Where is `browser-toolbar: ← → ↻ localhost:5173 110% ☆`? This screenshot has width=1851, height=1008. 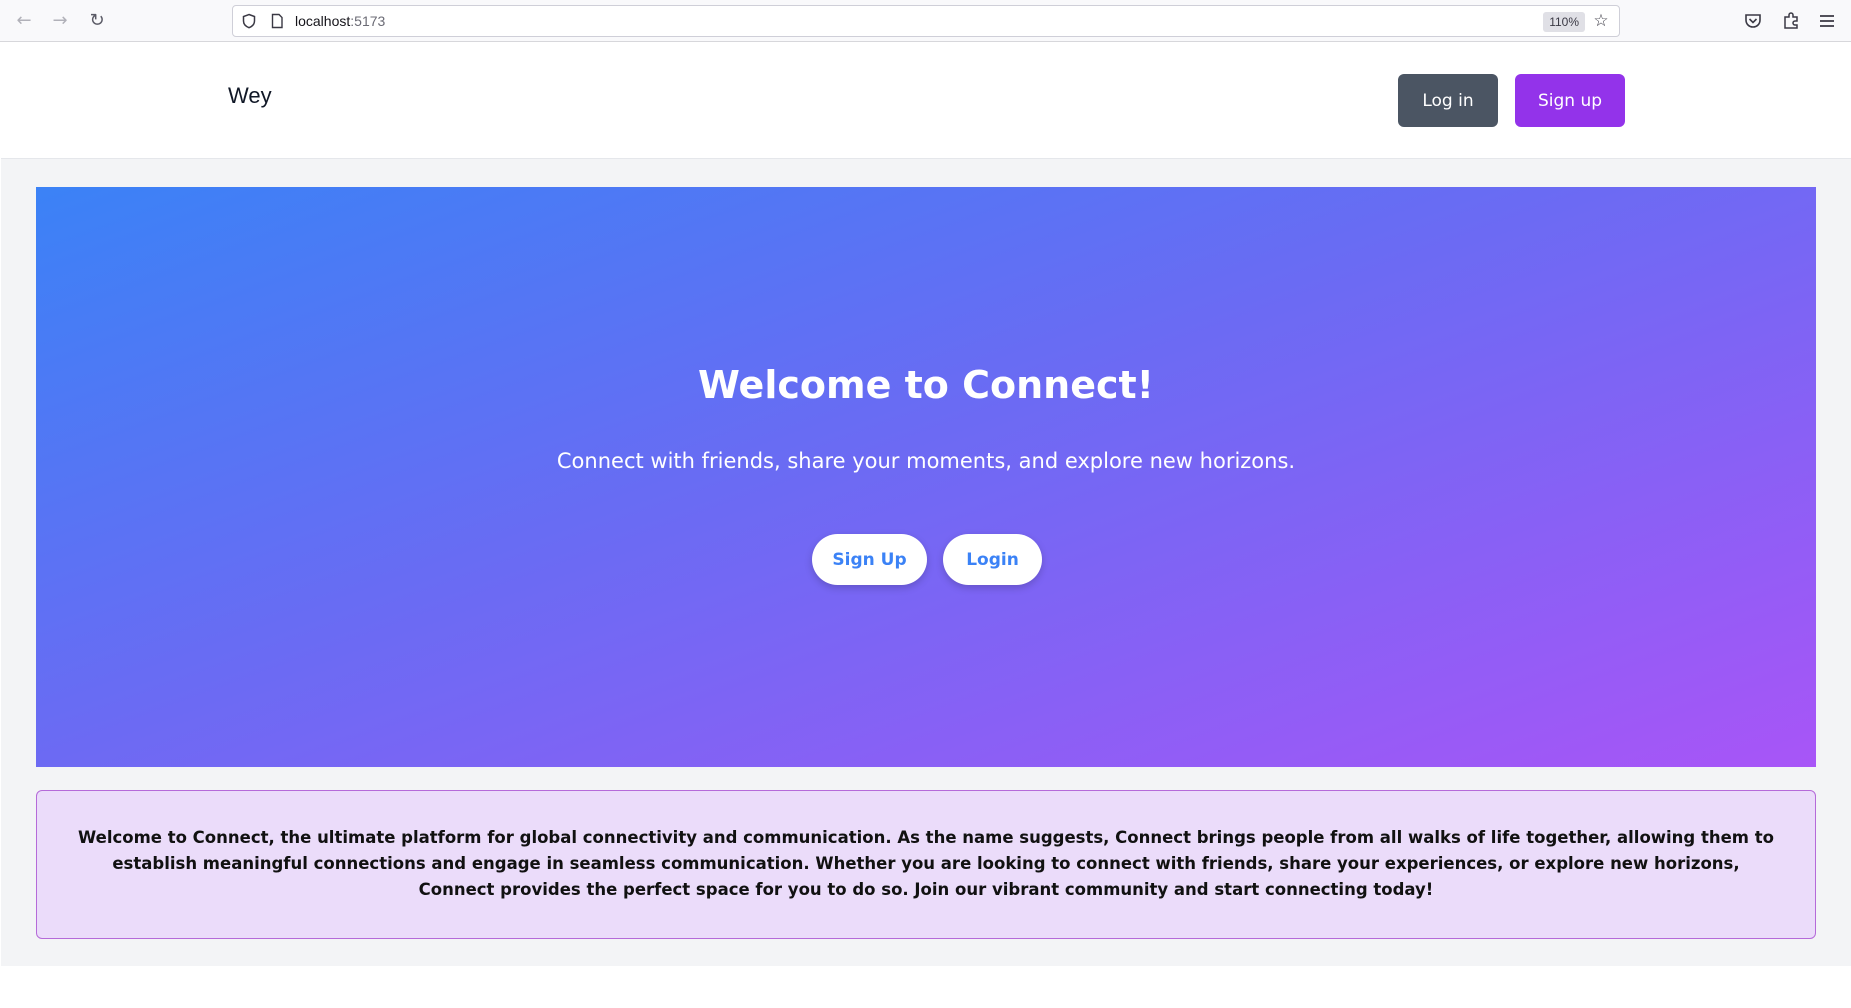
browser-toolbar: ← → ↻ localhost:5173 110% ☆ is located at coordinates (925, 21).